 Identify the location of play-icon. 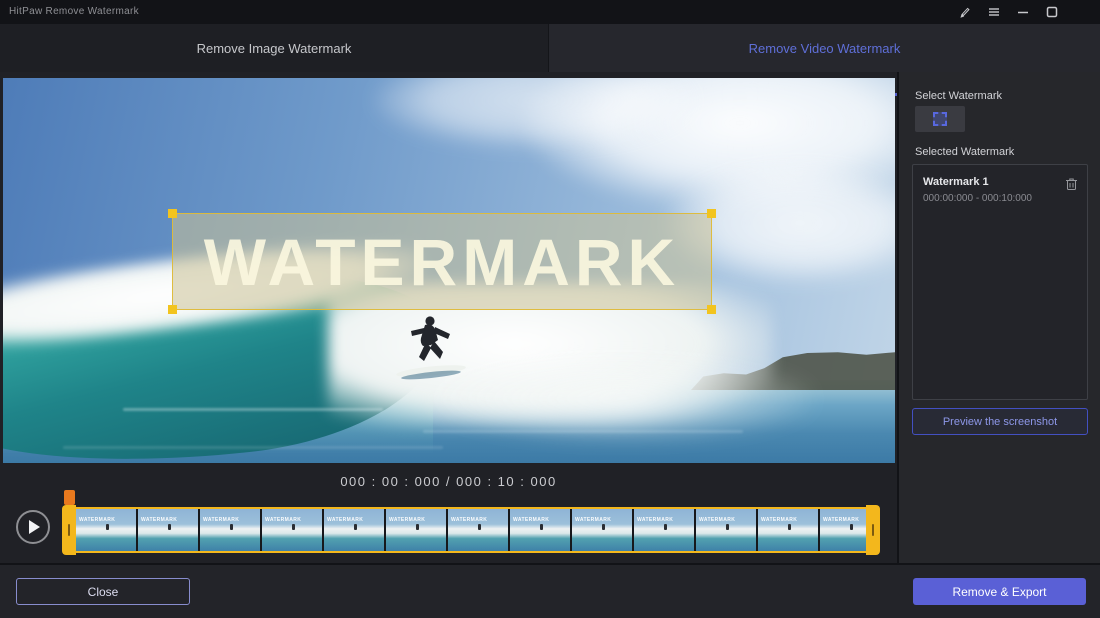
(34, 527).